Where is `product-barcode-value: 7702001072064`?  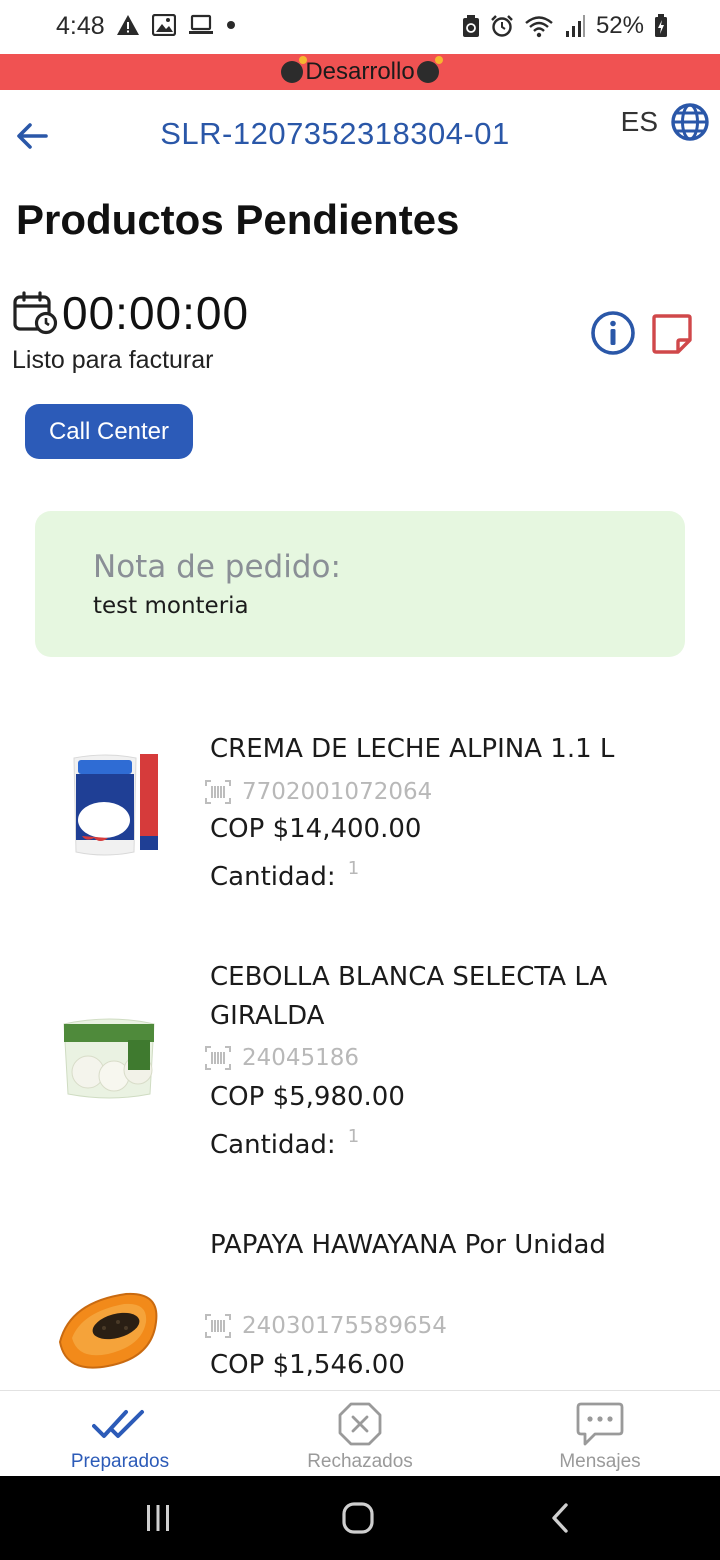 product-barcode-value: 7702001072064 is located at coordinates (337, 792).